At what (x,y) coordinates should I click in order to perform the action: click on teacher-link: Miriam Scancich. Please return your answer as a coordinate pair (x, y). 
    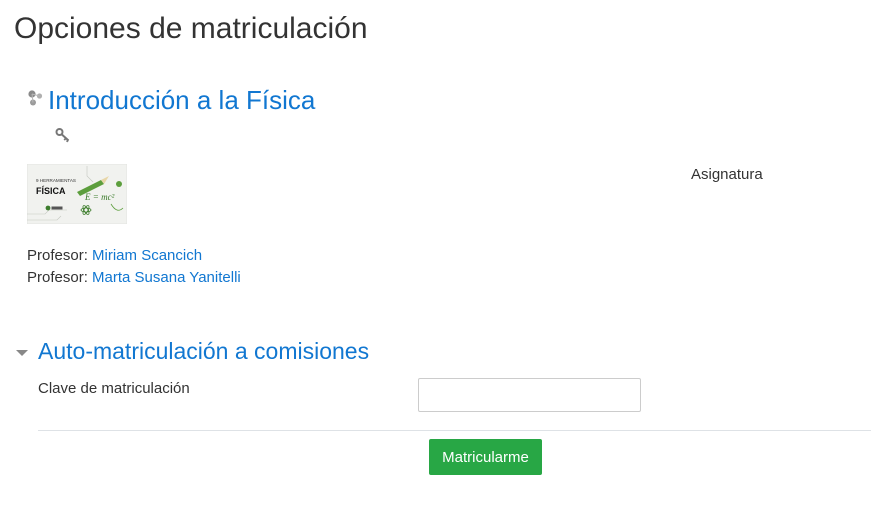
    Looking at the image, I should click on (147, 255).